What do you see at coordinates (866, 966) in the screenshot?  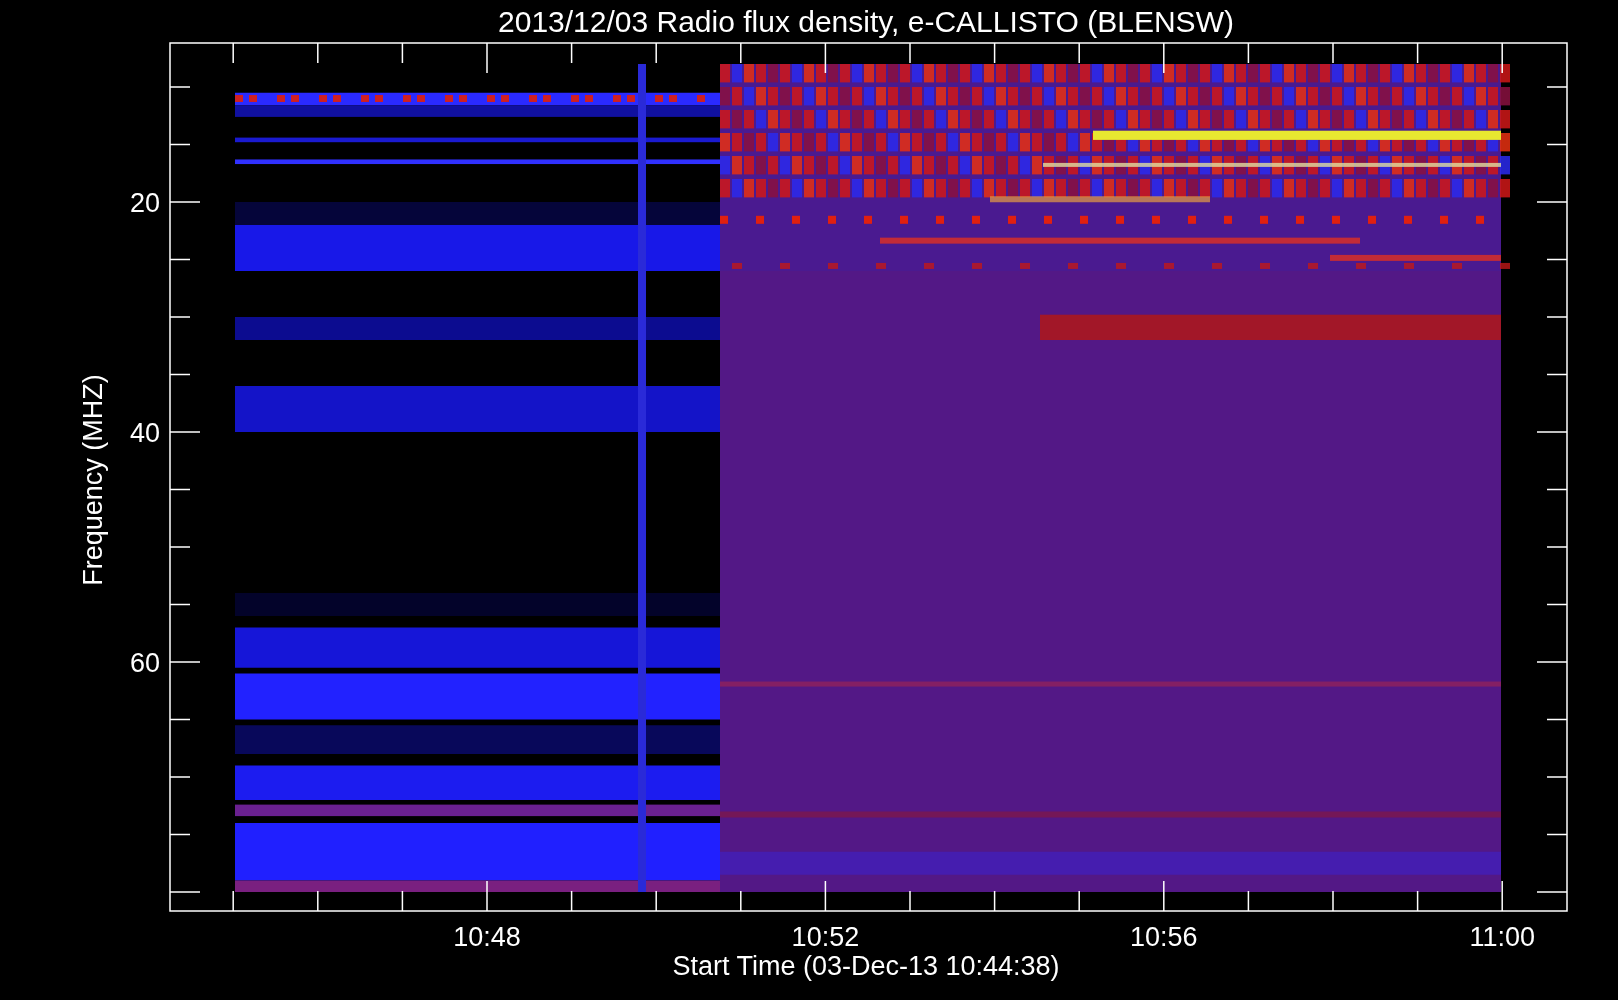 I see `x-axis-label: Start Time (03-Dec-13 10:44:38)` at bounding box center [866, 966].